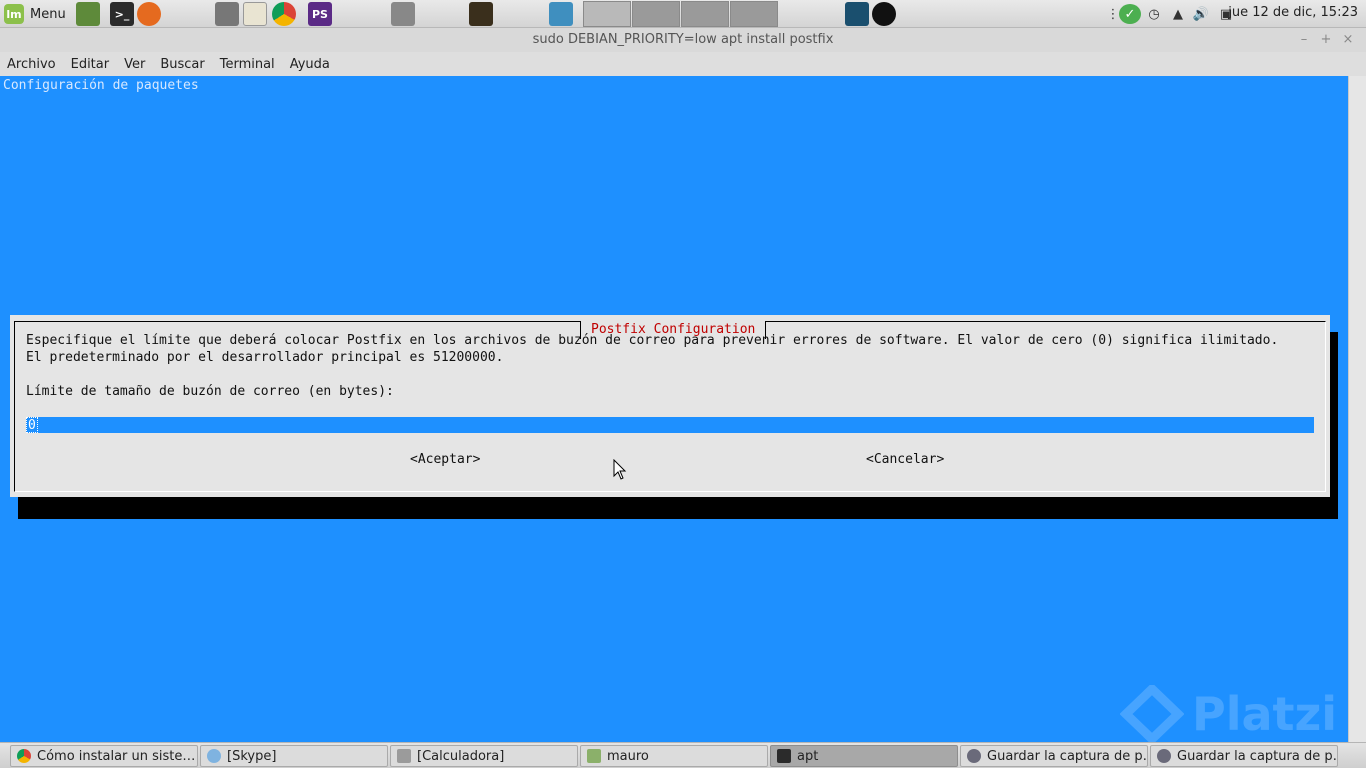 The height and width of the screenshot is (768, 1366). I want to click on platzi-logo-icon, so click(1152, 714).